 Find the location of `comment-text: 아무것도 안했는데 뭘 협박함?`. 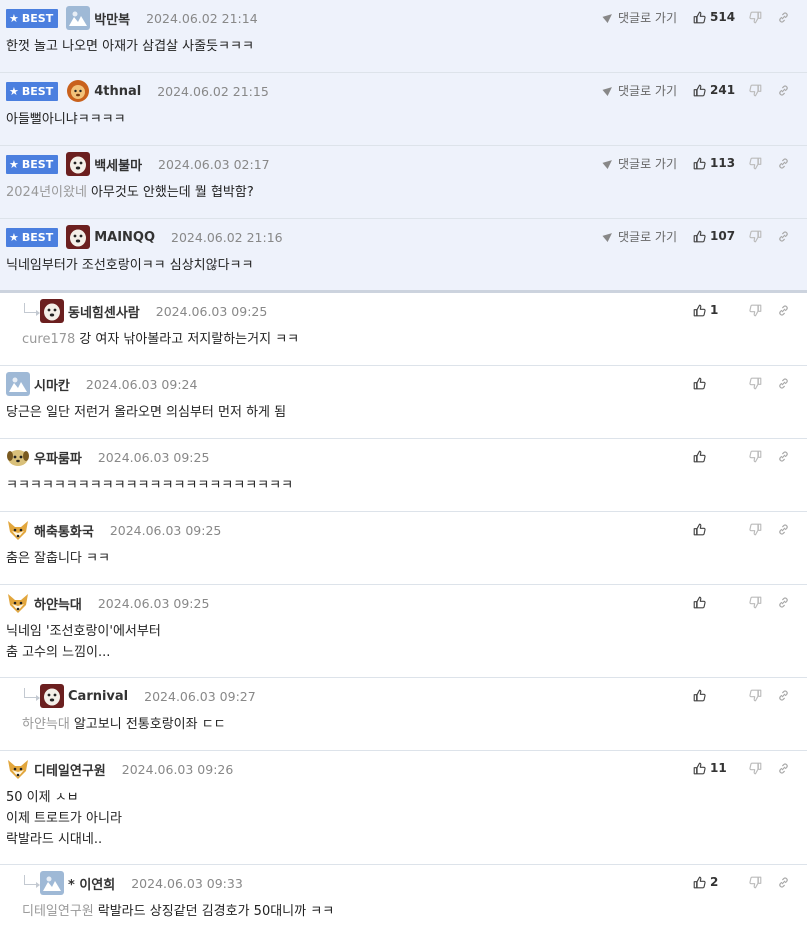

comment-text: 아무것도 안했는데 뭘 협박함? is located at coordinates (172, 192).